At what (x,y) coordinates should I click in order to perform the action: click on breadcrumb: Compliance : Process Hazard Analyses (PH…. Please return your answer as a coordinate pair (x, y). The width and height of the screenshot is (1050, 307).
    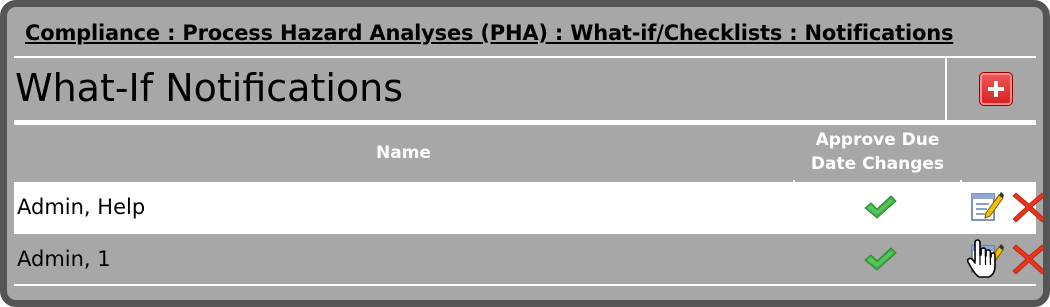
    Looking at the image, I should click on (489, 33).